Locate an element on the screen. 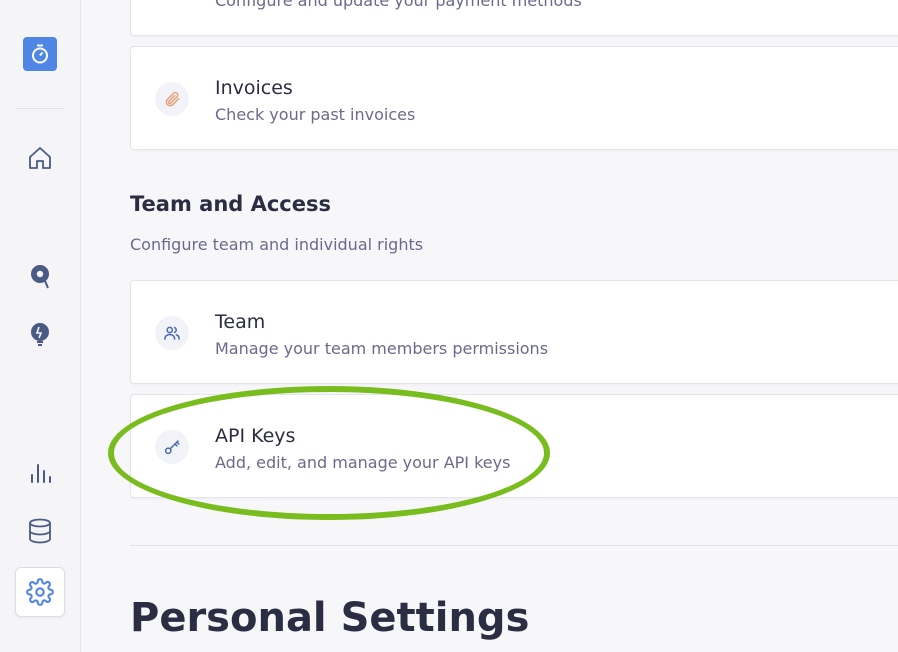  team-title: Team is located at coordinates (240, 322).